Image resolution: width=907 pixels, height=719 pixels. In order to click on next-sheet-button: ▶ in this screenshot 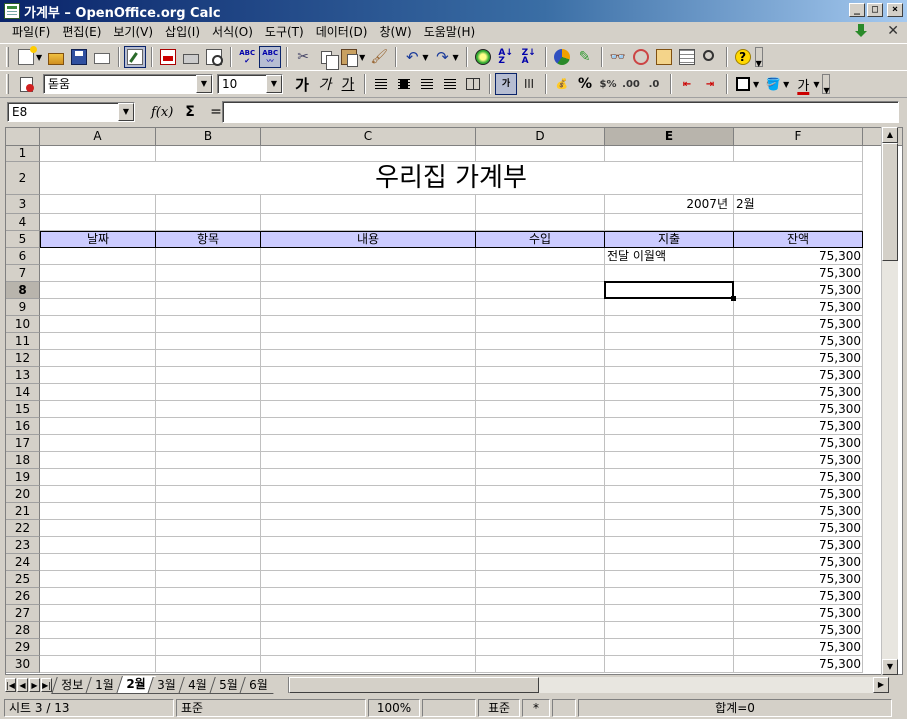, I will do `click(34, 685)`.